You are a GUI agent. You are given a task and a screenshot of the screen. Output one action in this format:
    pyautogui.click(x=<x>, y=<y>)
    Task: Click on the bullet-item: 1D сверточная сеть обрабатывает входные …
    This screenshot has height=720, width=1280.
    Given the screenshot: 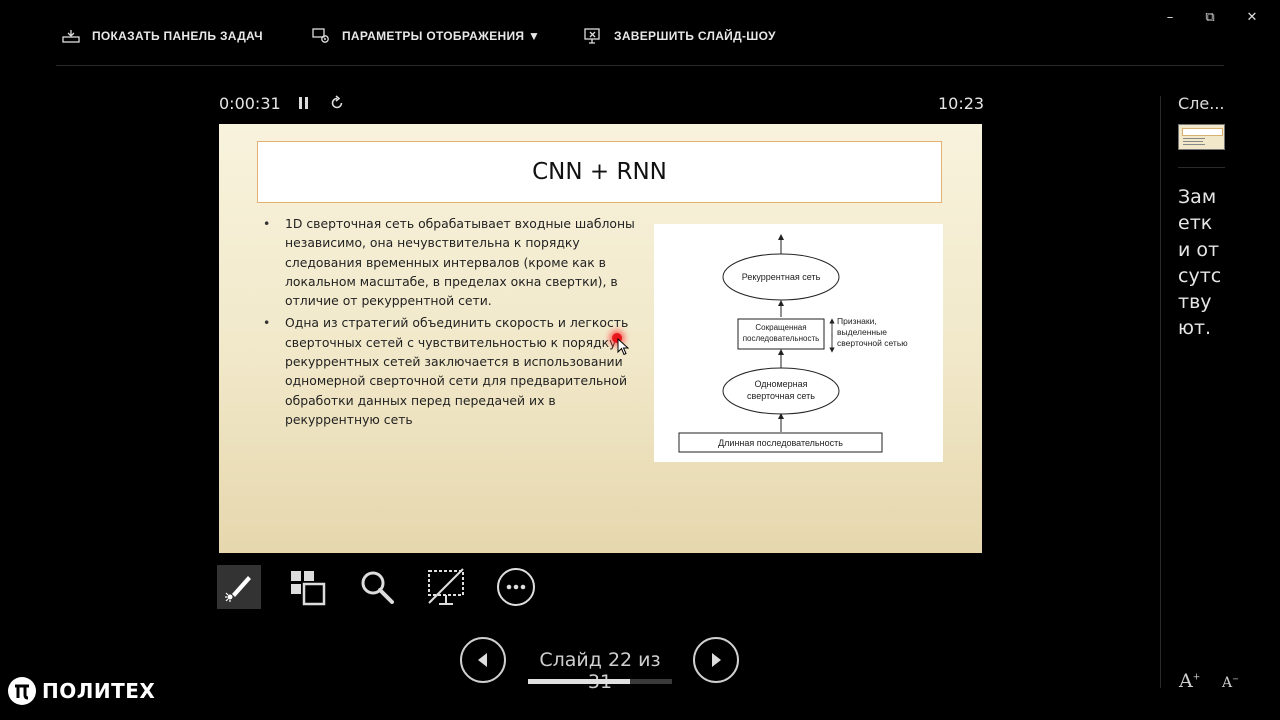 What is the action you would take?
    pyautogui.click(x=454, y=262)
    